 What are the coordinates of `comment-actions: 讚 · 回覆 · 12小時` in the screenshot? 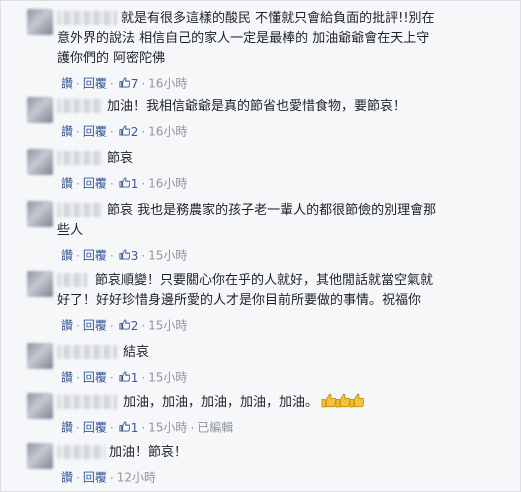 It's located at (108, 477).